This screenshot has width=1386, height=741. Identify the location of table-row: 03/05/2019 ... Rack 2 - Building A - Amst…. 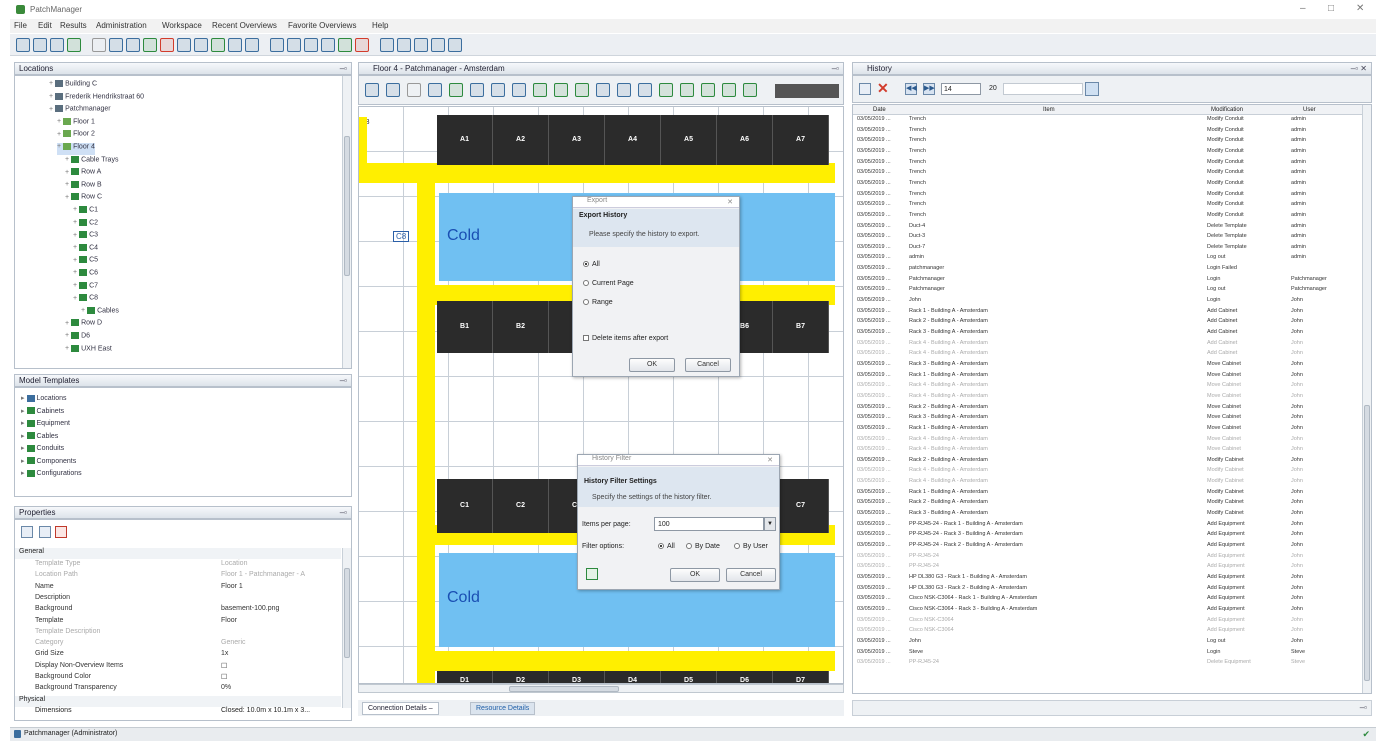
(1108, 407).